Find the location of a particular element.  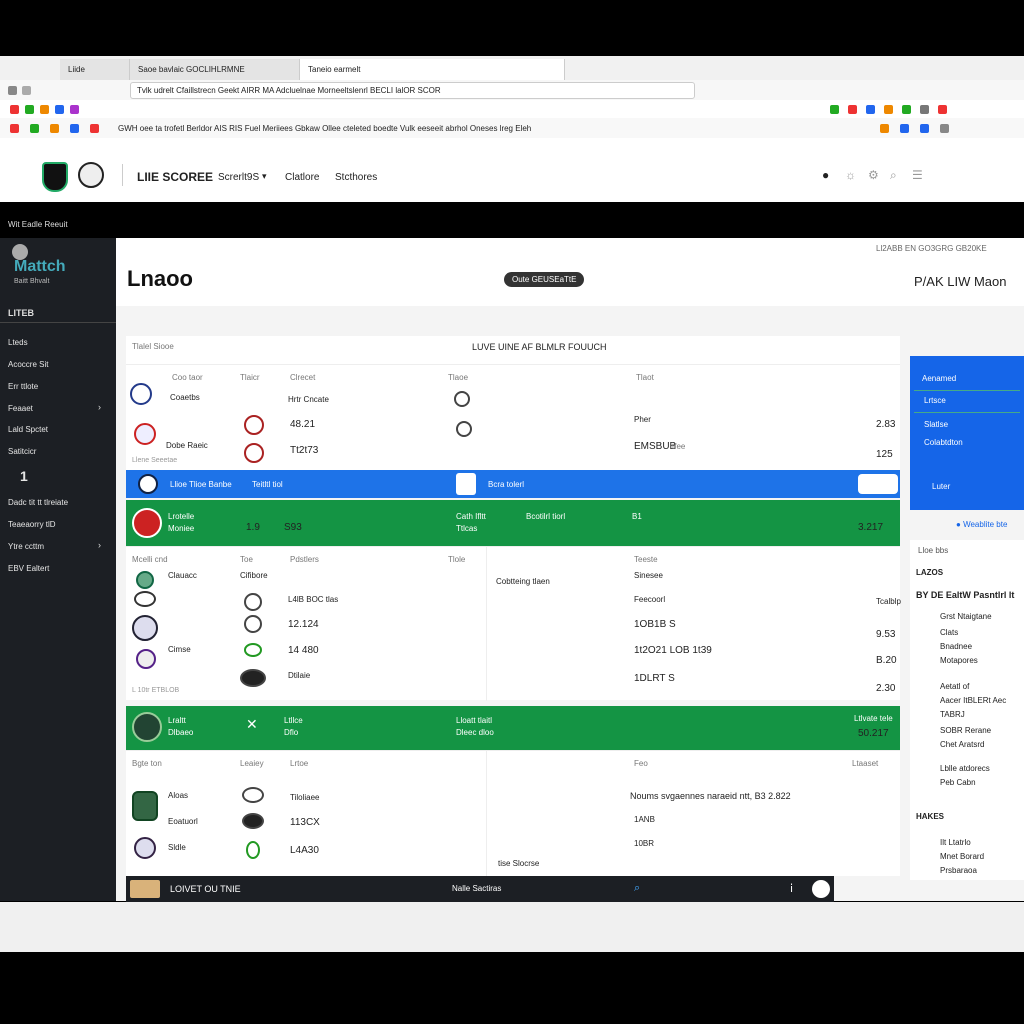

list-item: SOBR Rerane is located at coordinates (965, 730).